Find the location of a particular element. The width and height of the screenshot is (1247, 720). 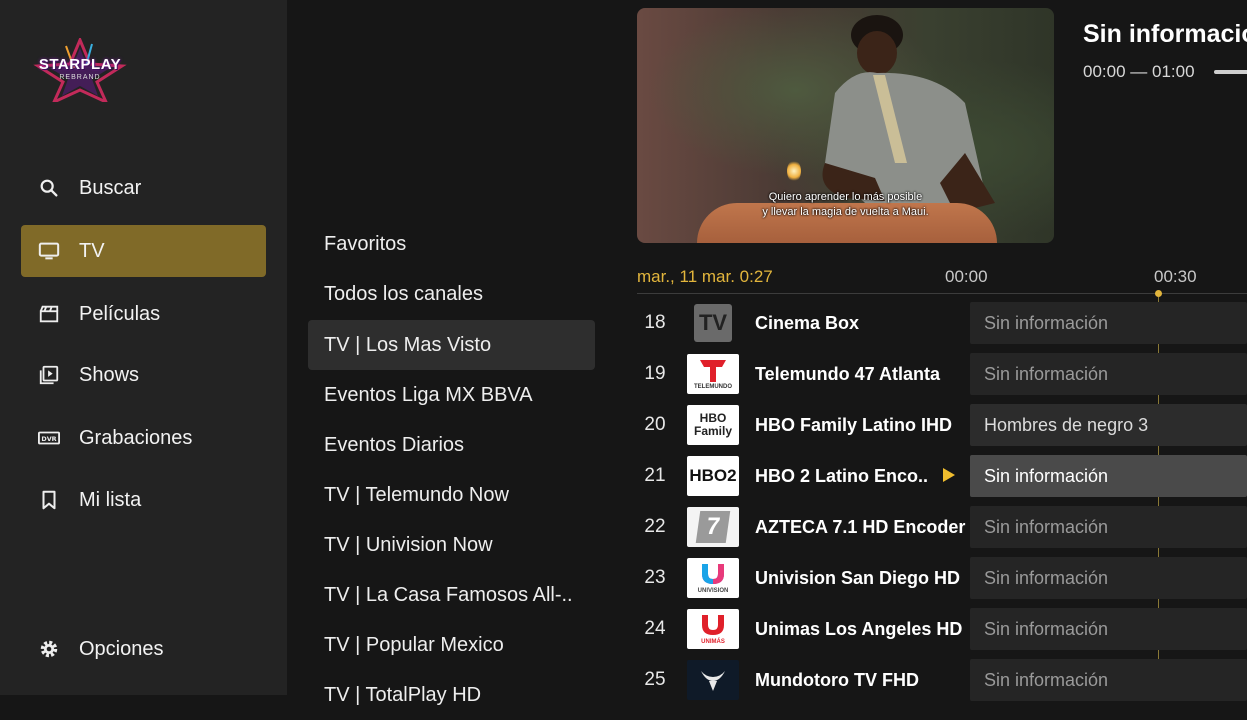

starplay-logo: STARPLAY REBRAND is located at coordinates (80, 71).